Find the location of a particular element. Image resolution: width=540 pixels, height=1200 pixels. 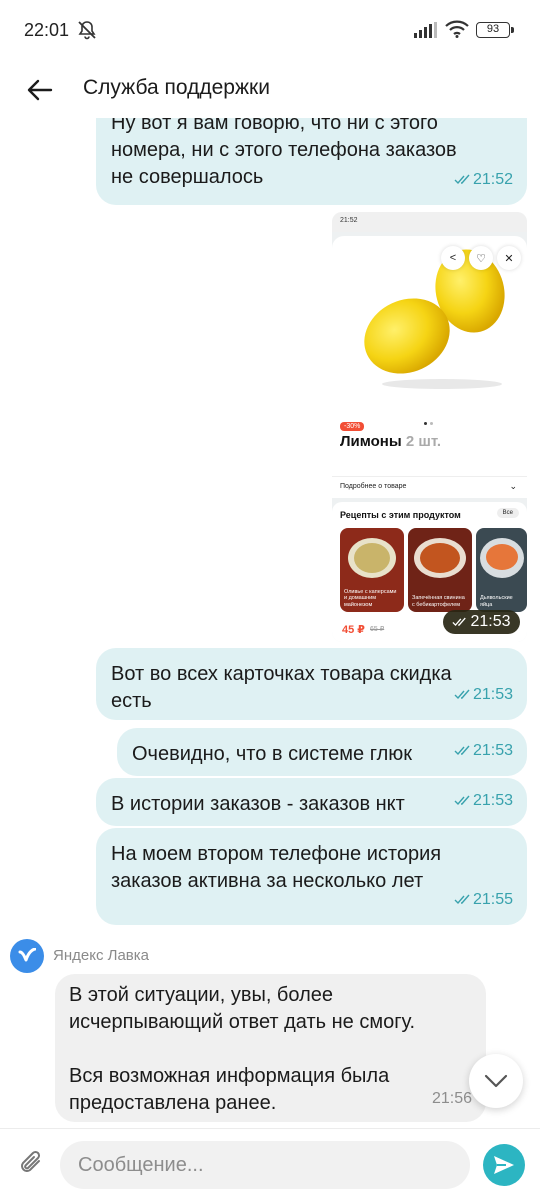

app-header: Служба поддержки is located at coordinates (270, 89).